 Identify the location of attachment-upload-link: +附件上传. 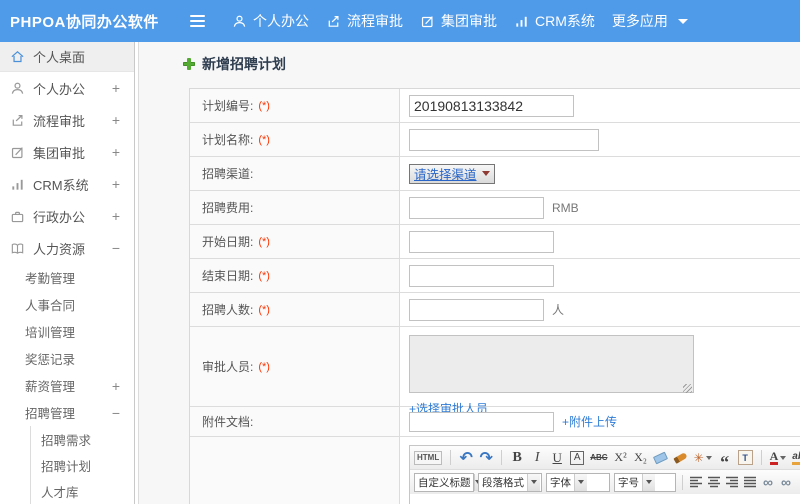
(589, 421).